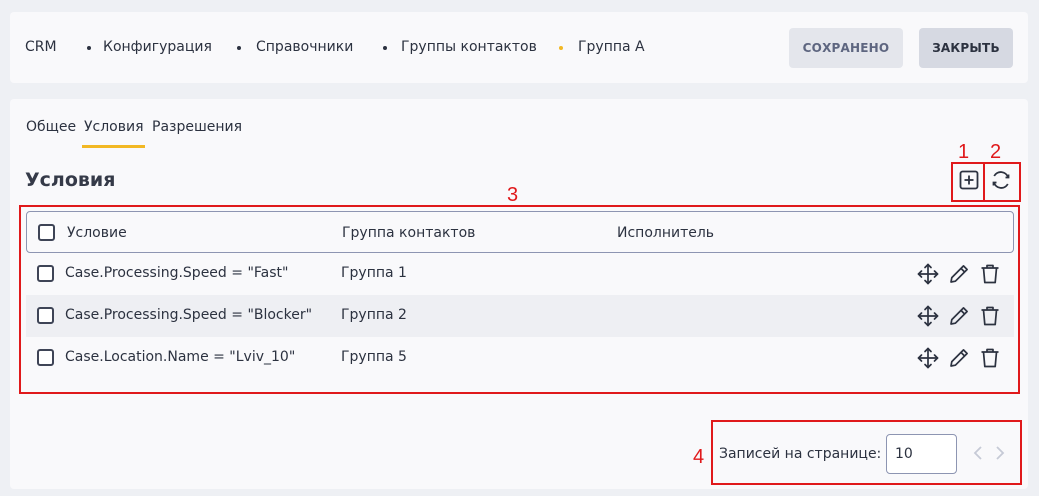 This screenshot has height=496, width=1039. Describe the element at coordinates (699, 457) in the screenshot. I see `annotation-number-4: 4` at that location.